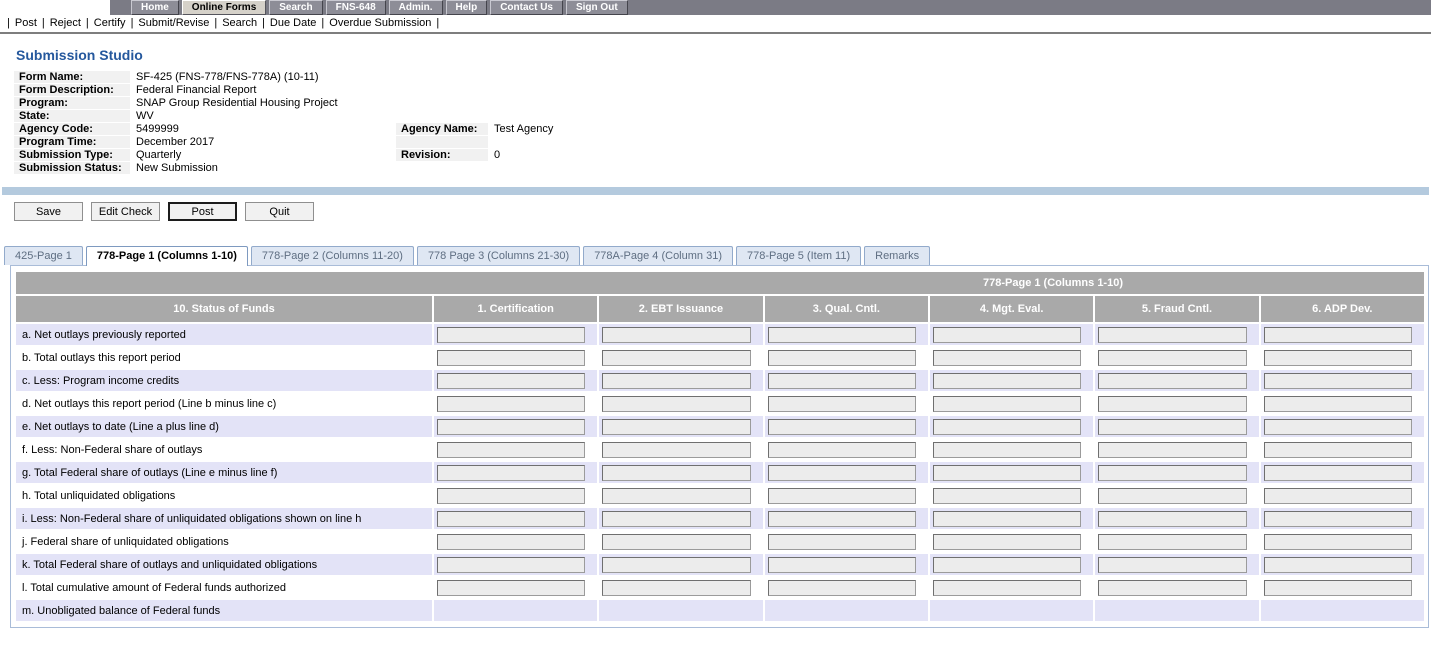 This screenshot has height=653, width=1431. Describe the element at coordinates (676, 495) in the screenshot. I see `input-h-col2` at that location.